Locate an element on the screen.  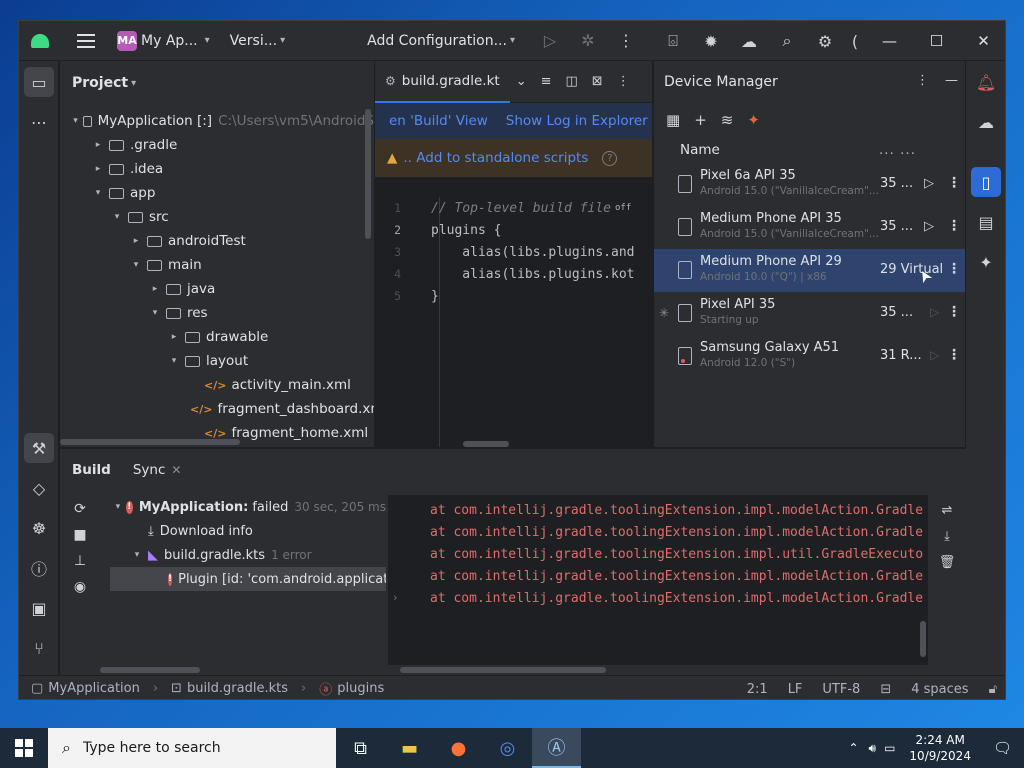
firebase-icon: ✦ is located at coordinates (753, 120).